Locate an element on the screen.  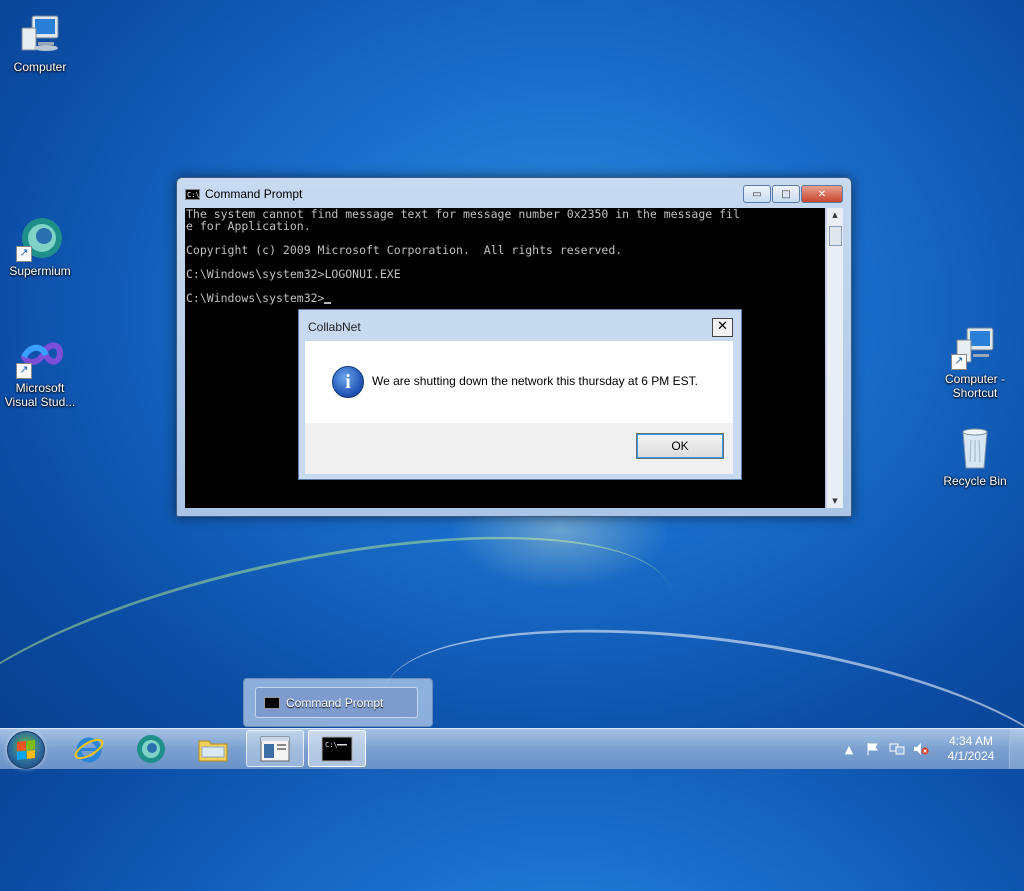
close-button: ✕ is located at coordinates (822, 194).